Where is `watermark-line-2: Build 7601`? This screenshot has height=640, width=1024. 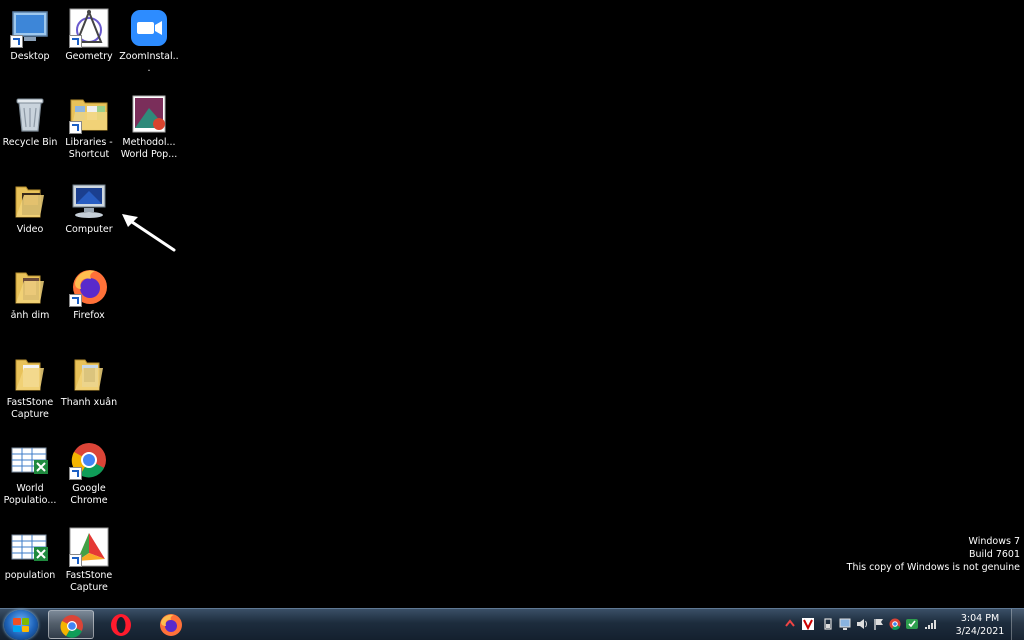 watermark-line-2: Build 7601 is located at coordinates (994, 554).